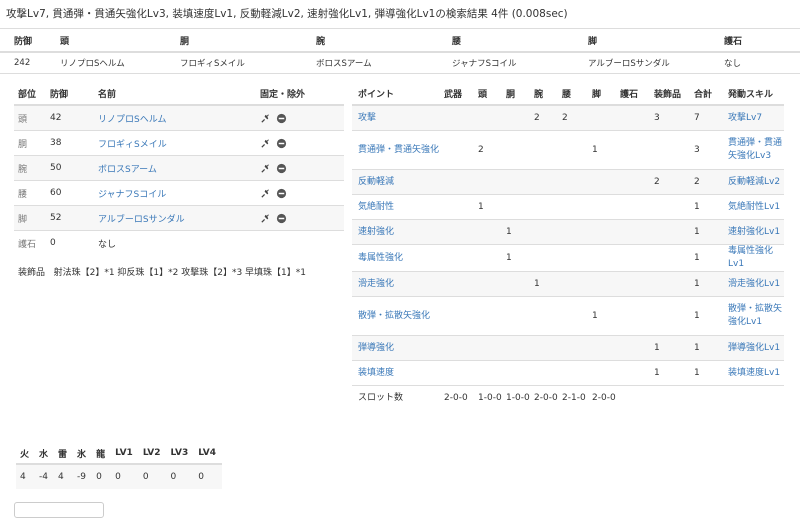 The height and width of the screenshot is (518, 800). What do you see at coordinates (394, 316) in the screenshot?
I see `skill-point-link: 散弾・拡散矢強化` at bounding box center [394, 316].